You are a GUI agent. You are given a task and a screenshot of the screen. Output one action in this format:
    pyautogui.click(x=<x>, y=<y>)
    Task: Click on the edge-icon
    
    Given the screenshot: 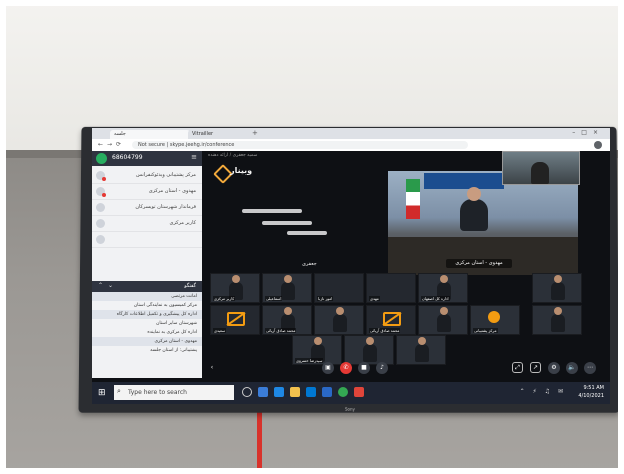 What is the action you would take?
    pyautogui.click(x=279, y=392)
    